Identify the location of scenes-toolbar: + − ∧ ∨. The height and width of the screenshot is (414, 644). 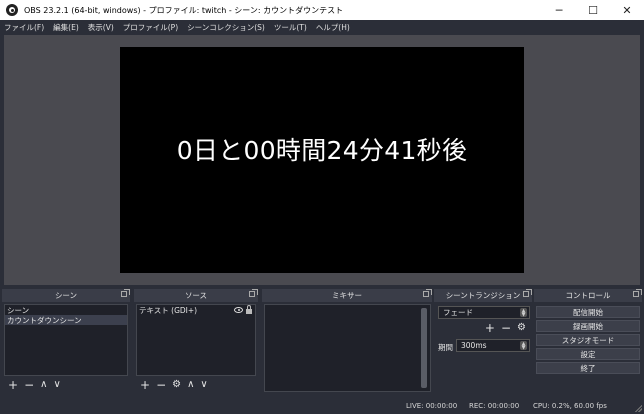
(37, 385).